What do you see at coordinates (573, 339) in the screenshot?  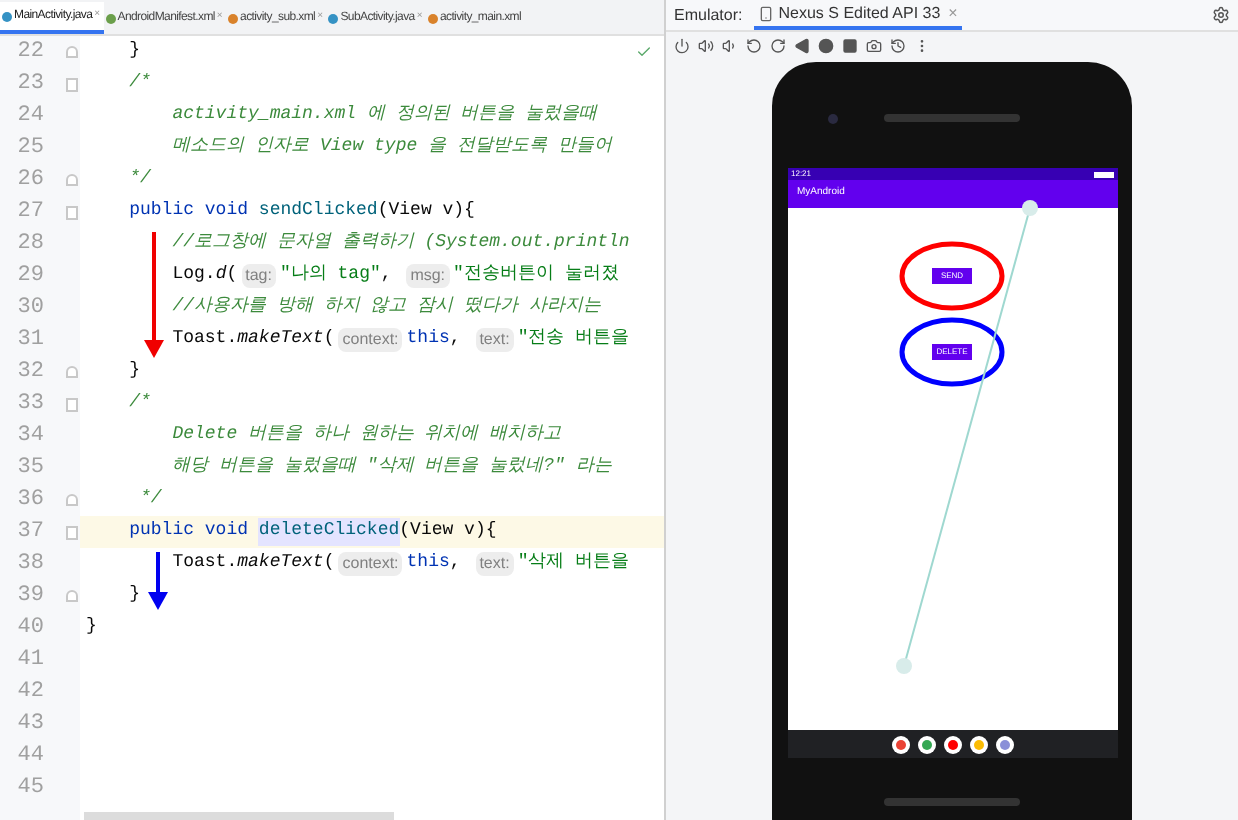 I see `code-token: "전송 버튼을` at bounding box center [573, 339].